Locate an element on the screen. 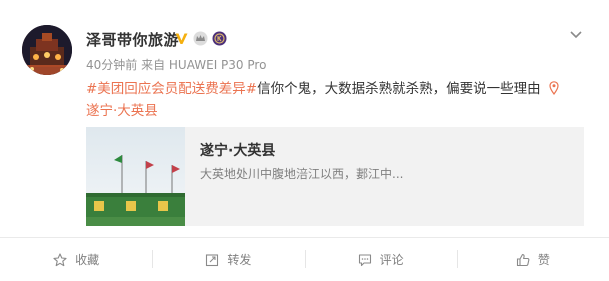 Image resolution: width=609 pixels, height=281 pixels. verified-v-icon is located at coordinates (181, 38).